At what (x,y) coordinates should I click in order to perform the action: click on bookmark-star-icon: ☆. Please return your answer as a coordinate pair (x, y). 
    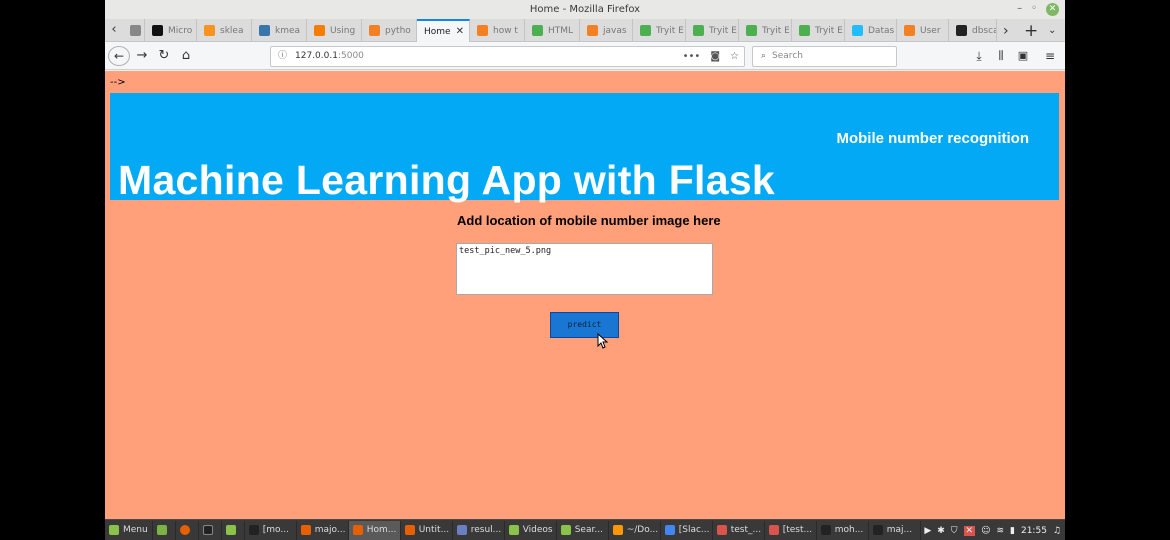
    Looking at the image, I should click on (734, 56).